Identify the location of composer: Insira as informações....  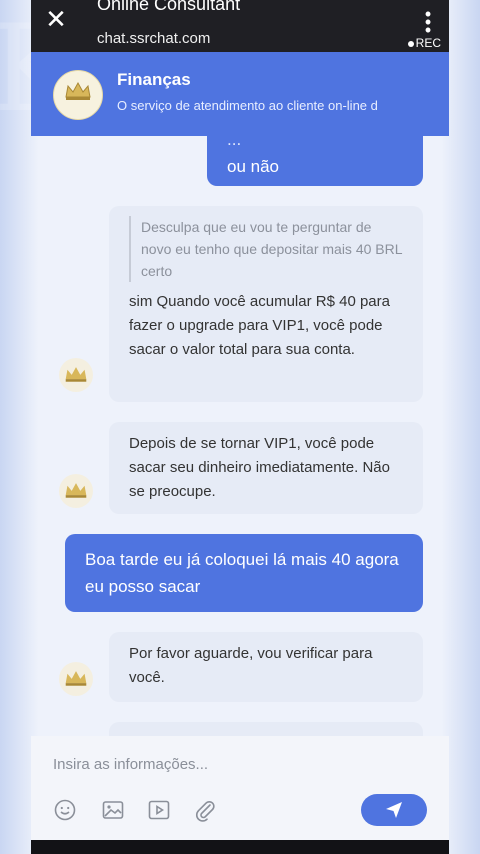
(240, 788).